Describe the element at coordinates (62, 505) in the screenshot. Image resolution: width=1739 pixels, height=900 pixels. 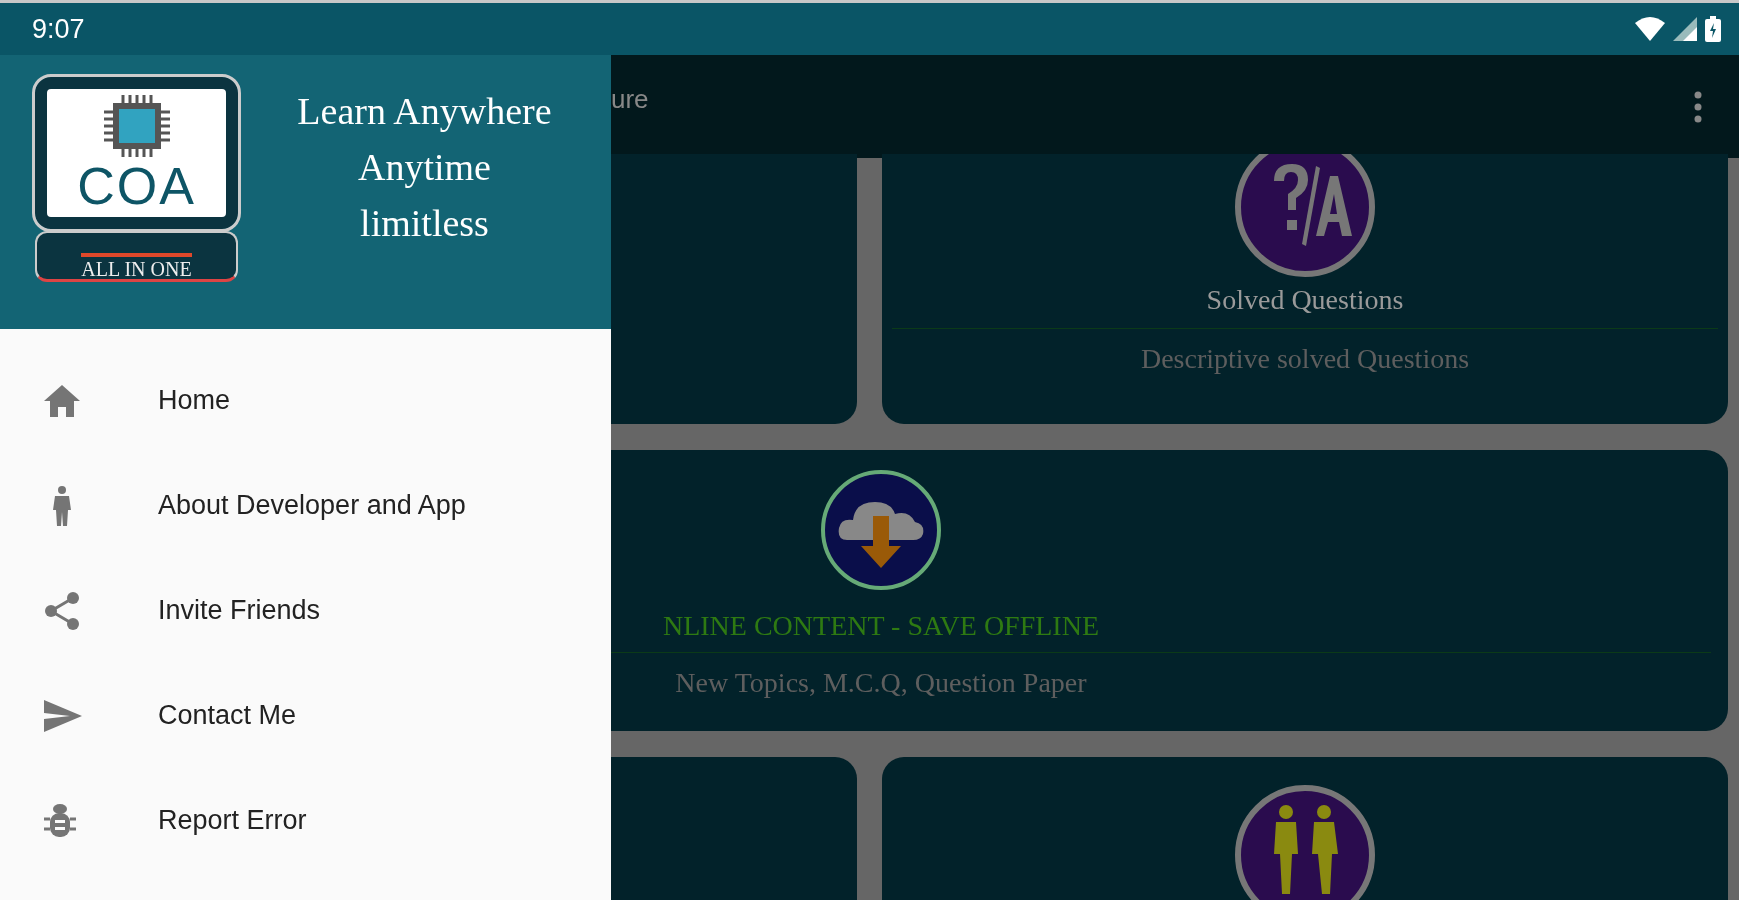
I see `person-icon` at that location.